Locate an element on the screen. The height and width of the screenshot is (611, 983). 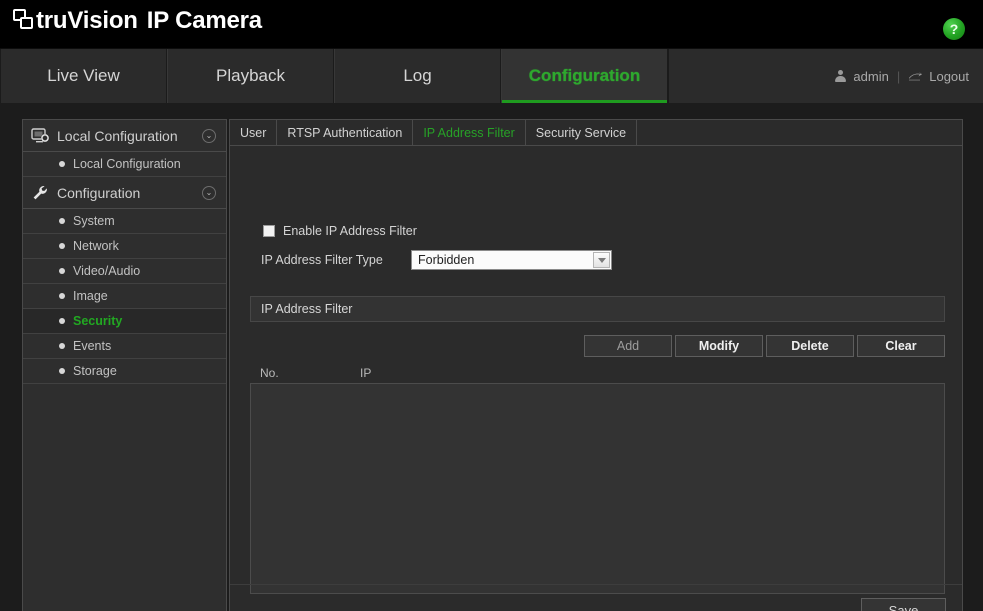
wrench-icon is located at coordinates (41, 193).